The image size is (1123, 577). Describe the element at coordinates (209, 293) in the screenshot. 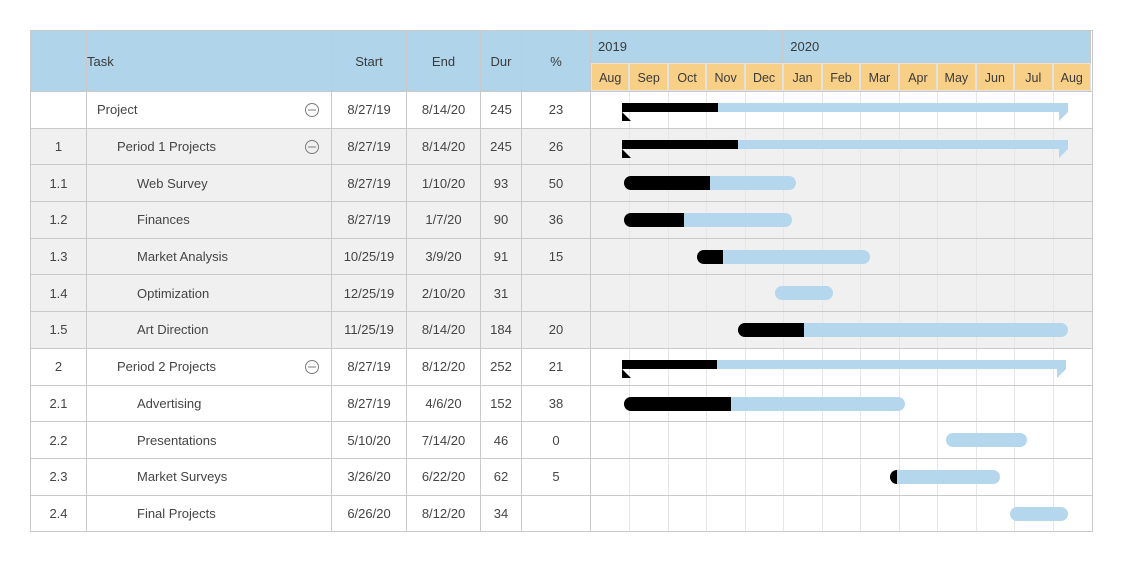

I see `row-task-cell: Optimization` at that location.